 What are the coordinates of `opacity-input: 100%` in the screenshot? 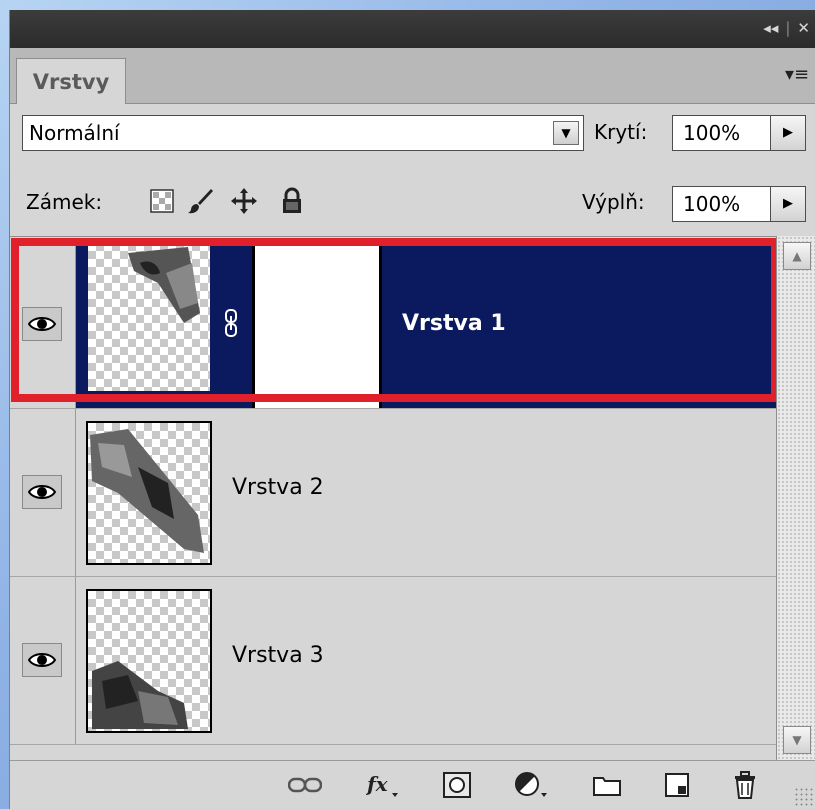 It's located at (722, 133).